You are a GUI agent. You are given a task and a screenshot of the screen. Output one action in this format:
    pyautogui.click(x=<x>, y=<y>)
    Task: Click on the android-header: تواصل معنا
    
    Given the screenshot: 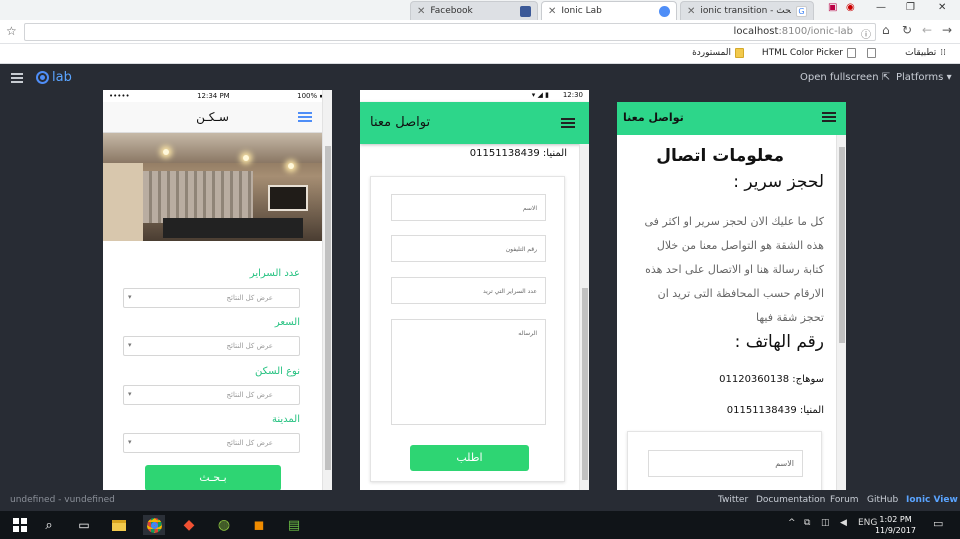 What is the action you would take?
    pyautogui.click(x=474, y=123)
    